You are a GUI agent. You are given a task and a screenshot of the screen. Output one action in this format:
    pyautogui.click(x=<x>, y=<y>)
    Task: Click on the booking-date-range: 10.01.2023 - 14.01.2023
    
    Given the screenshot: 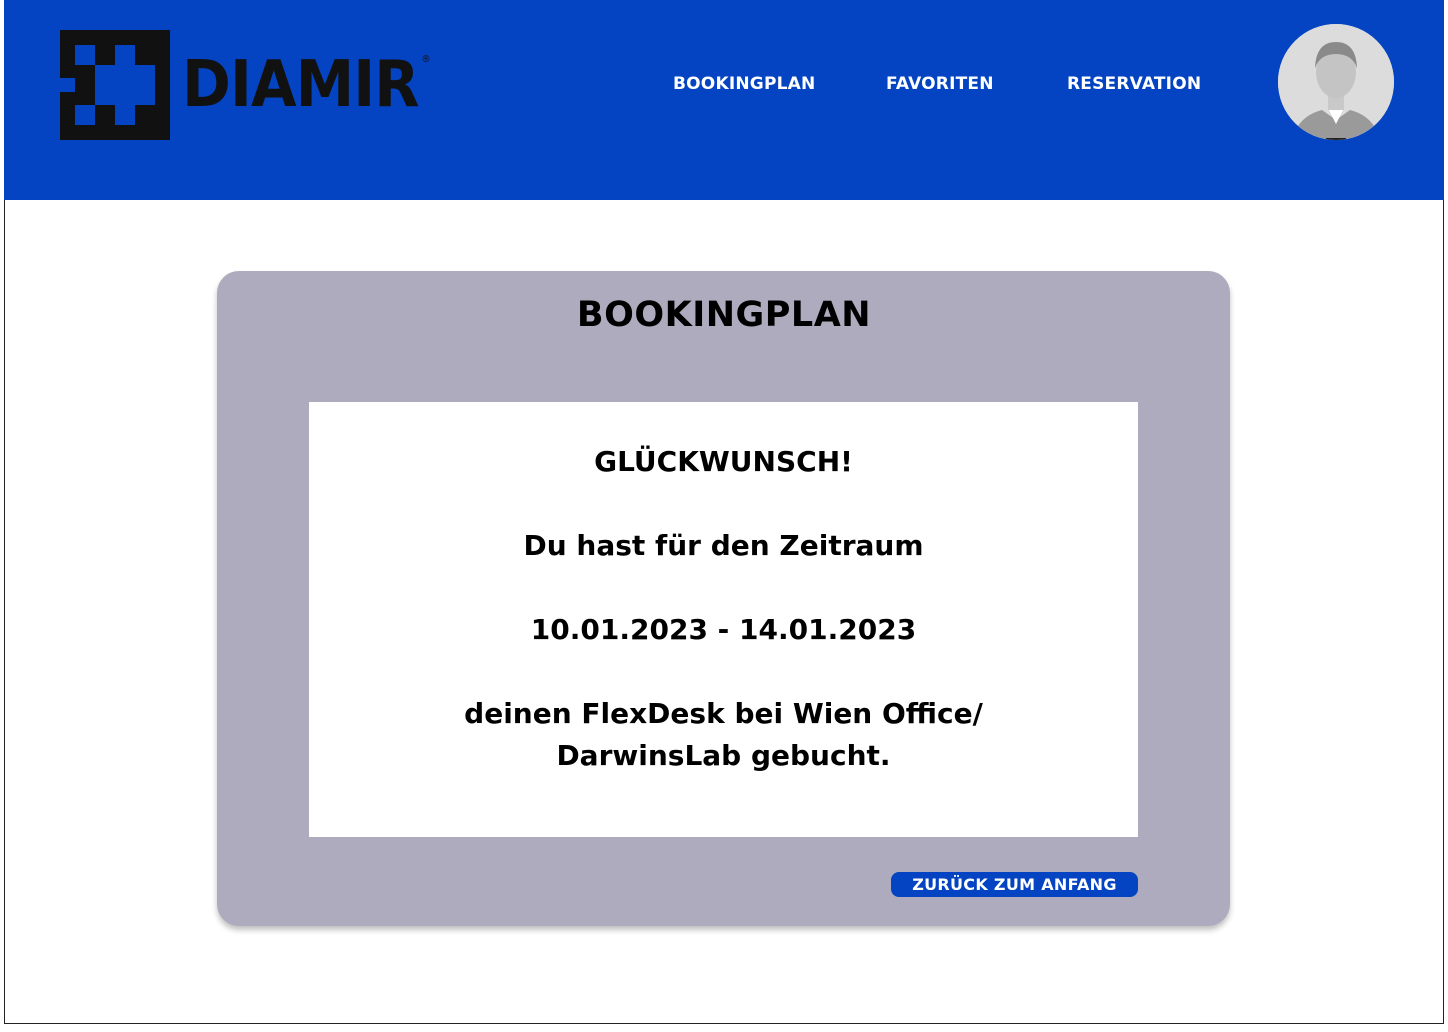 What is the action you would take?
    pyautogui.click(x=723, y=629)
    